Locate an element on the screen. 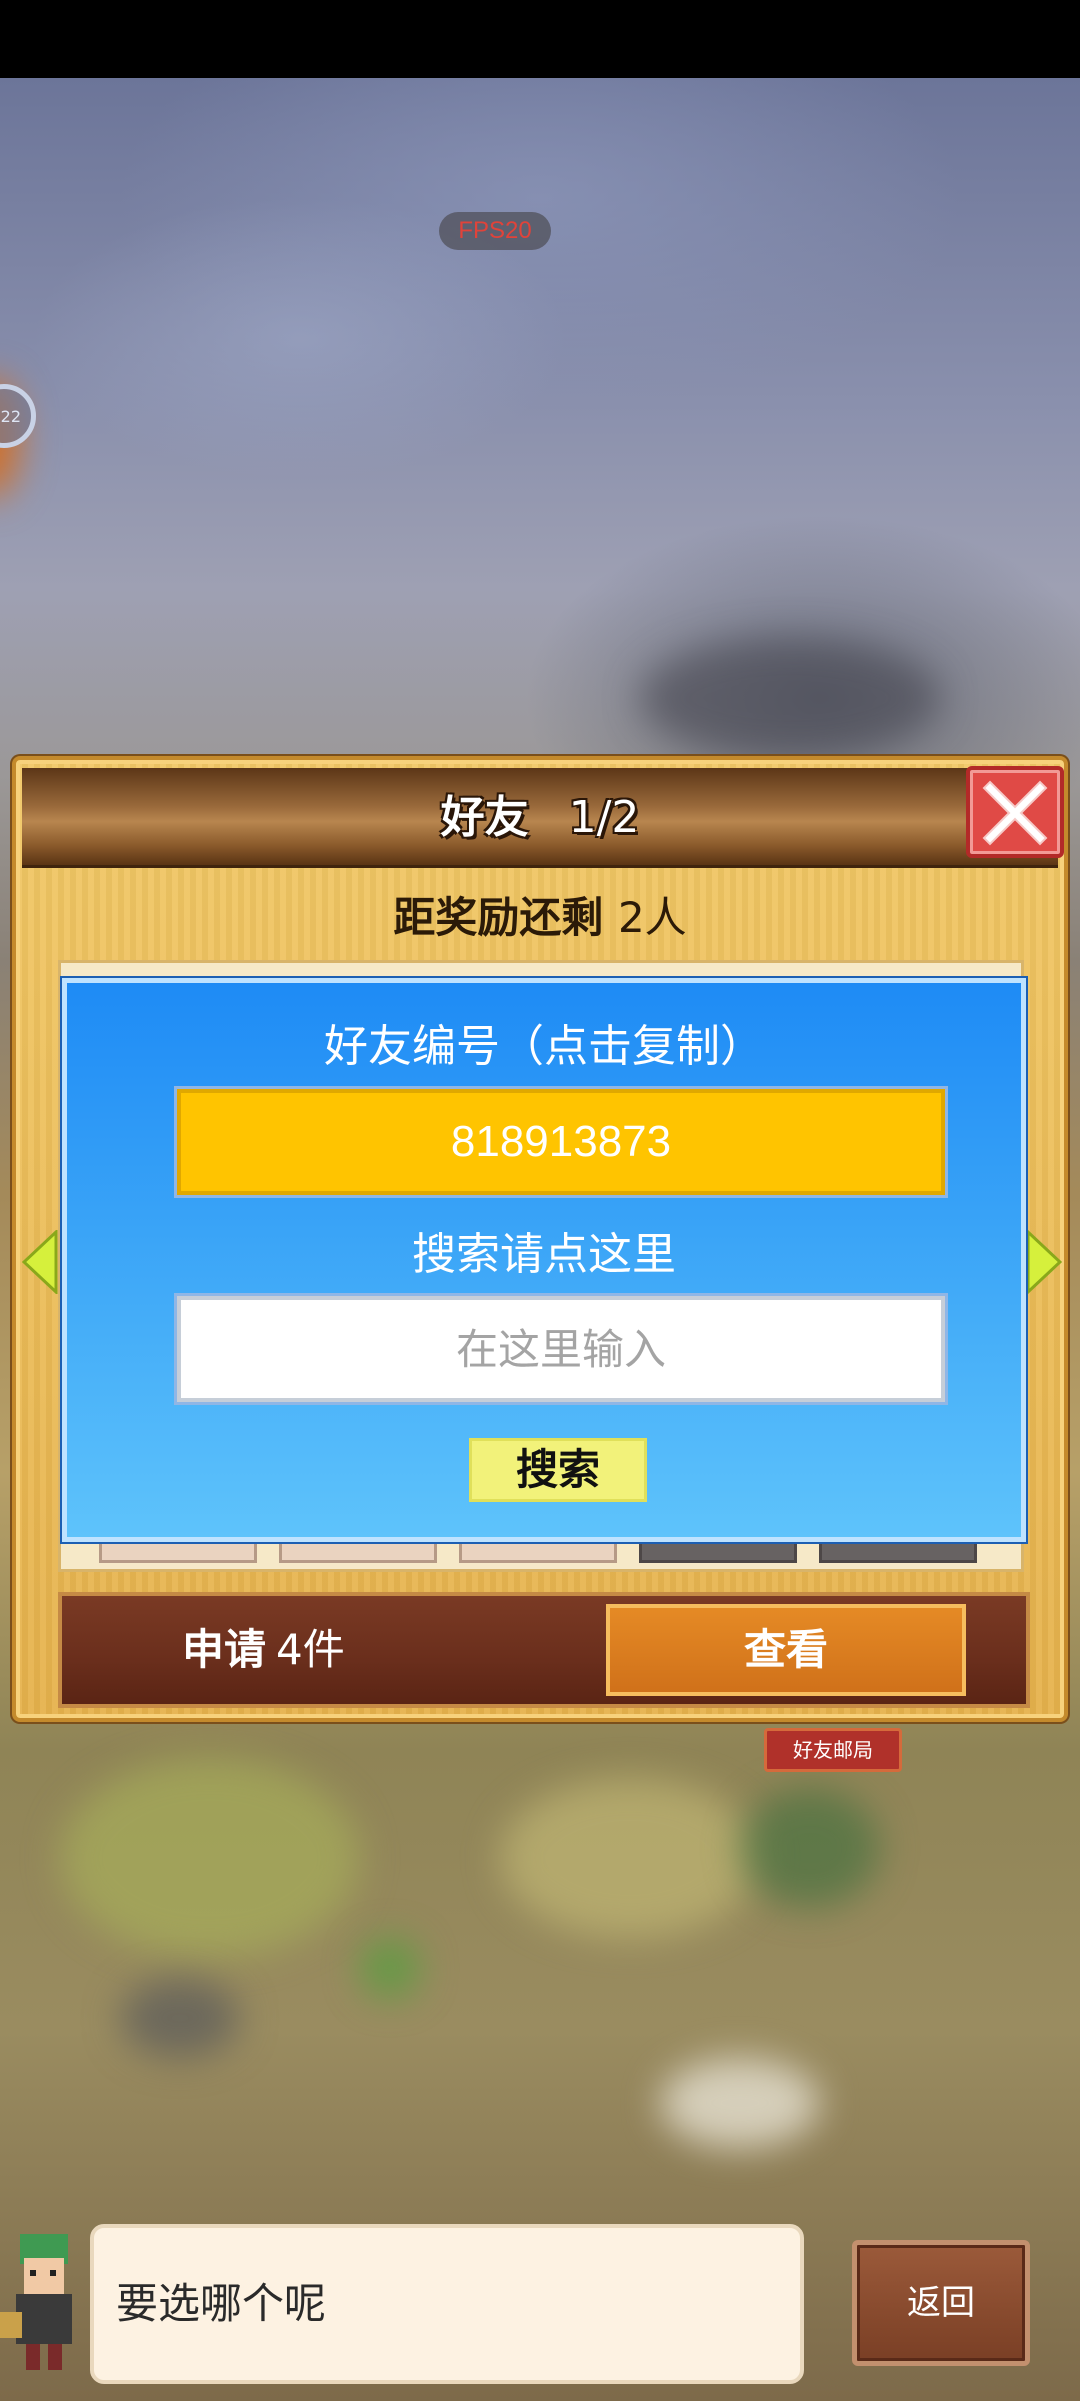 The width and height of the screenshot is (1080, 2401). reward-progress: 距奖励还剩 2人 is located at coordinates (540, 918).